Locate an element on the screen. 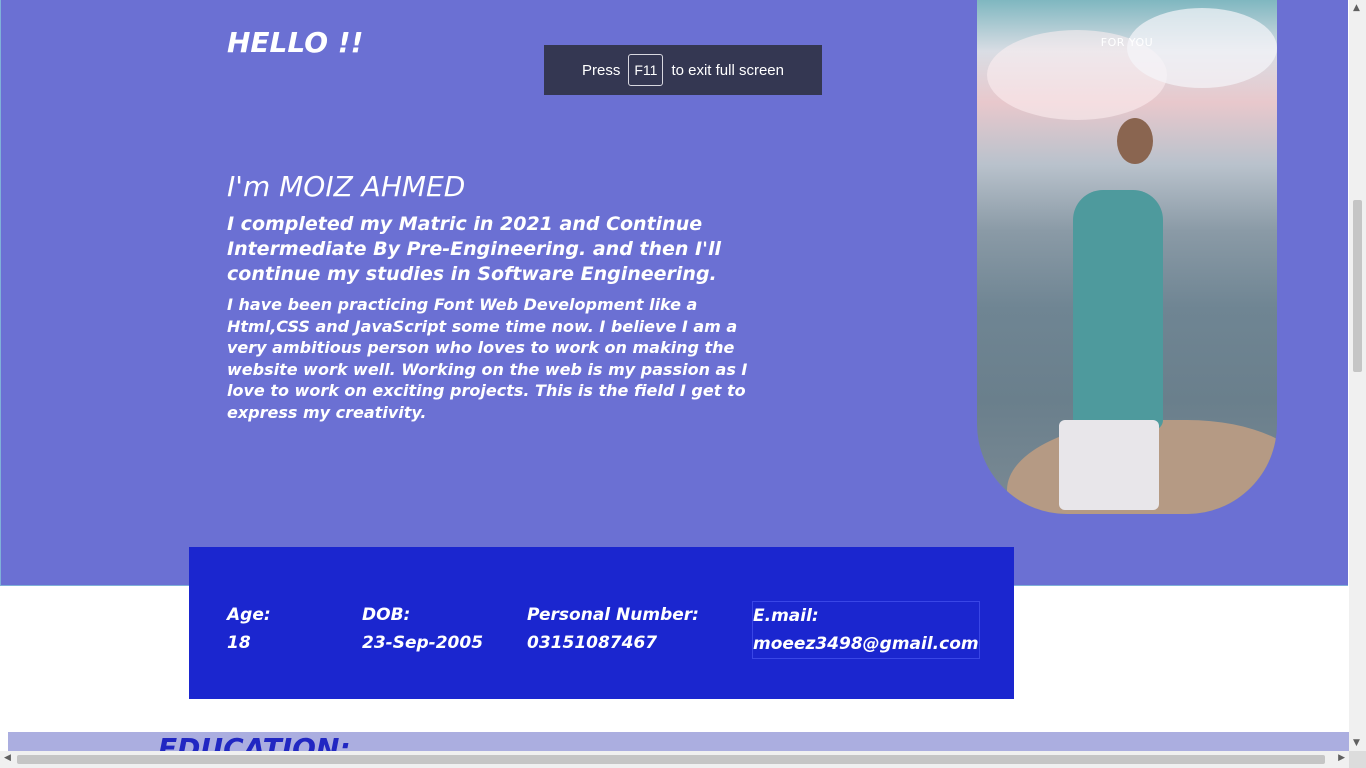 This screenshot has width=1366, height=768. email-item: E.mail: moeez3498@gmail.com is located at coordinates (866, 630).